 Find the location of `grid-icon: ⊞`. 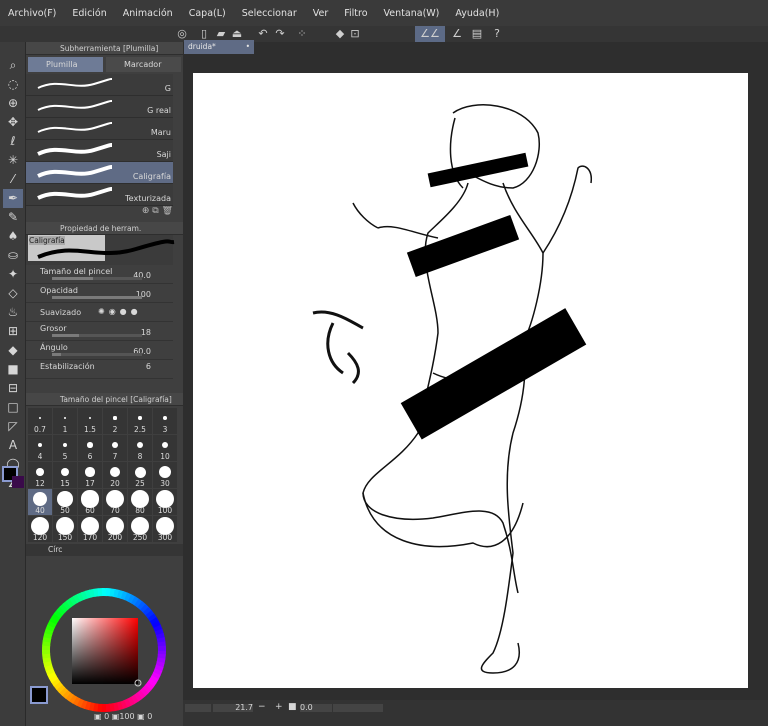

grid-icon: ⊞ is located at coordinates (13, 331).